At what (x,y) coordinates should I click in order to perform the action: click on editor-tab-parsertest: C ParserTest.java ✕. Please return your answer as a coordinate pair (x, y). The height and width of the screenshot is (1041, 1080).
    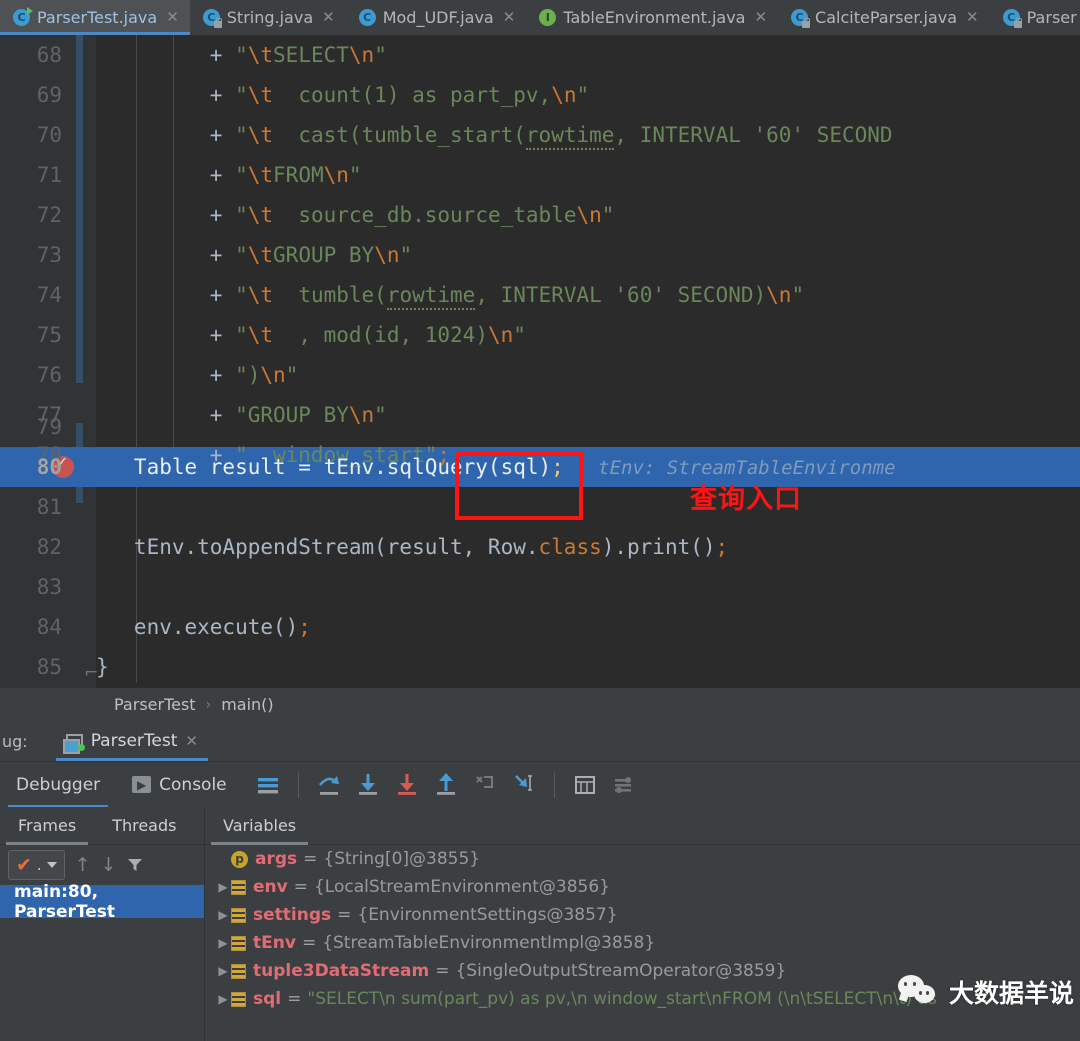
    Looking at the image, I should click on (95, 17).